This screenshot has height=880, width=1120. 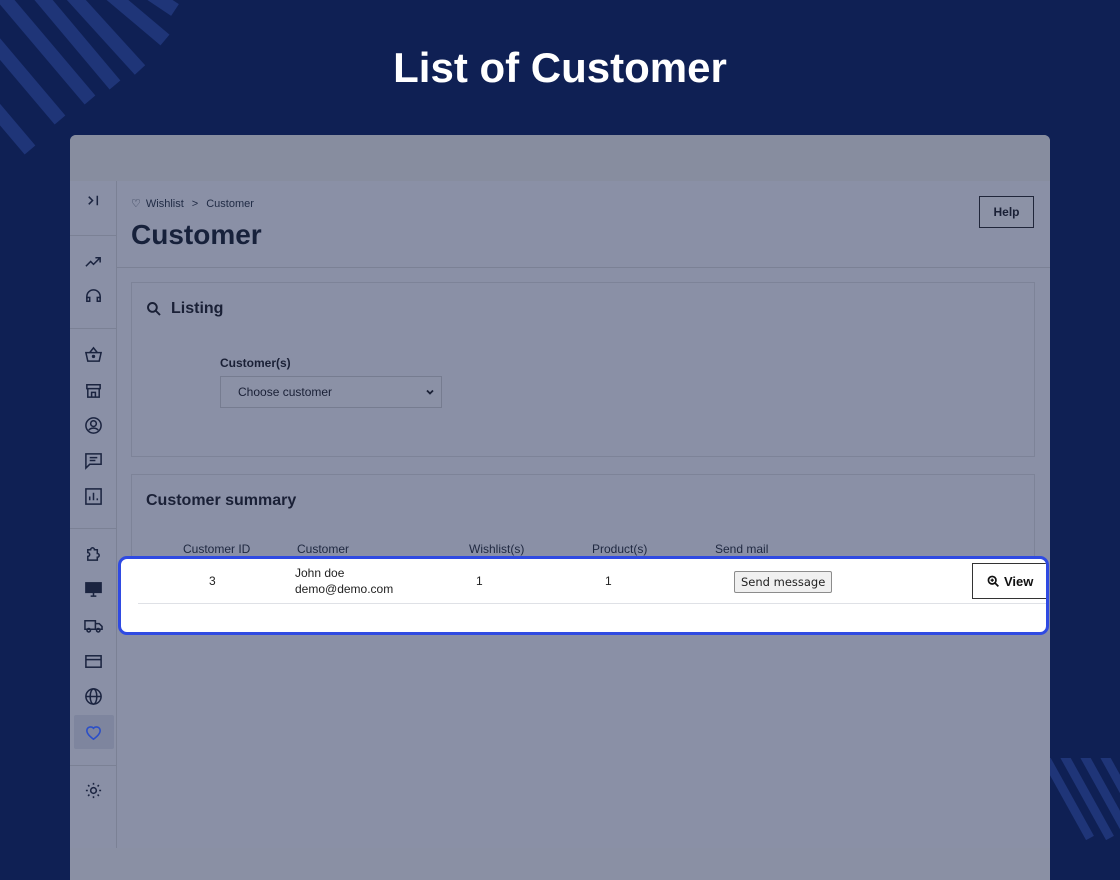 What do you see at coordinates (583, 267) in the screenshot?
I see `header-divider` at bounding box center [583, 267].